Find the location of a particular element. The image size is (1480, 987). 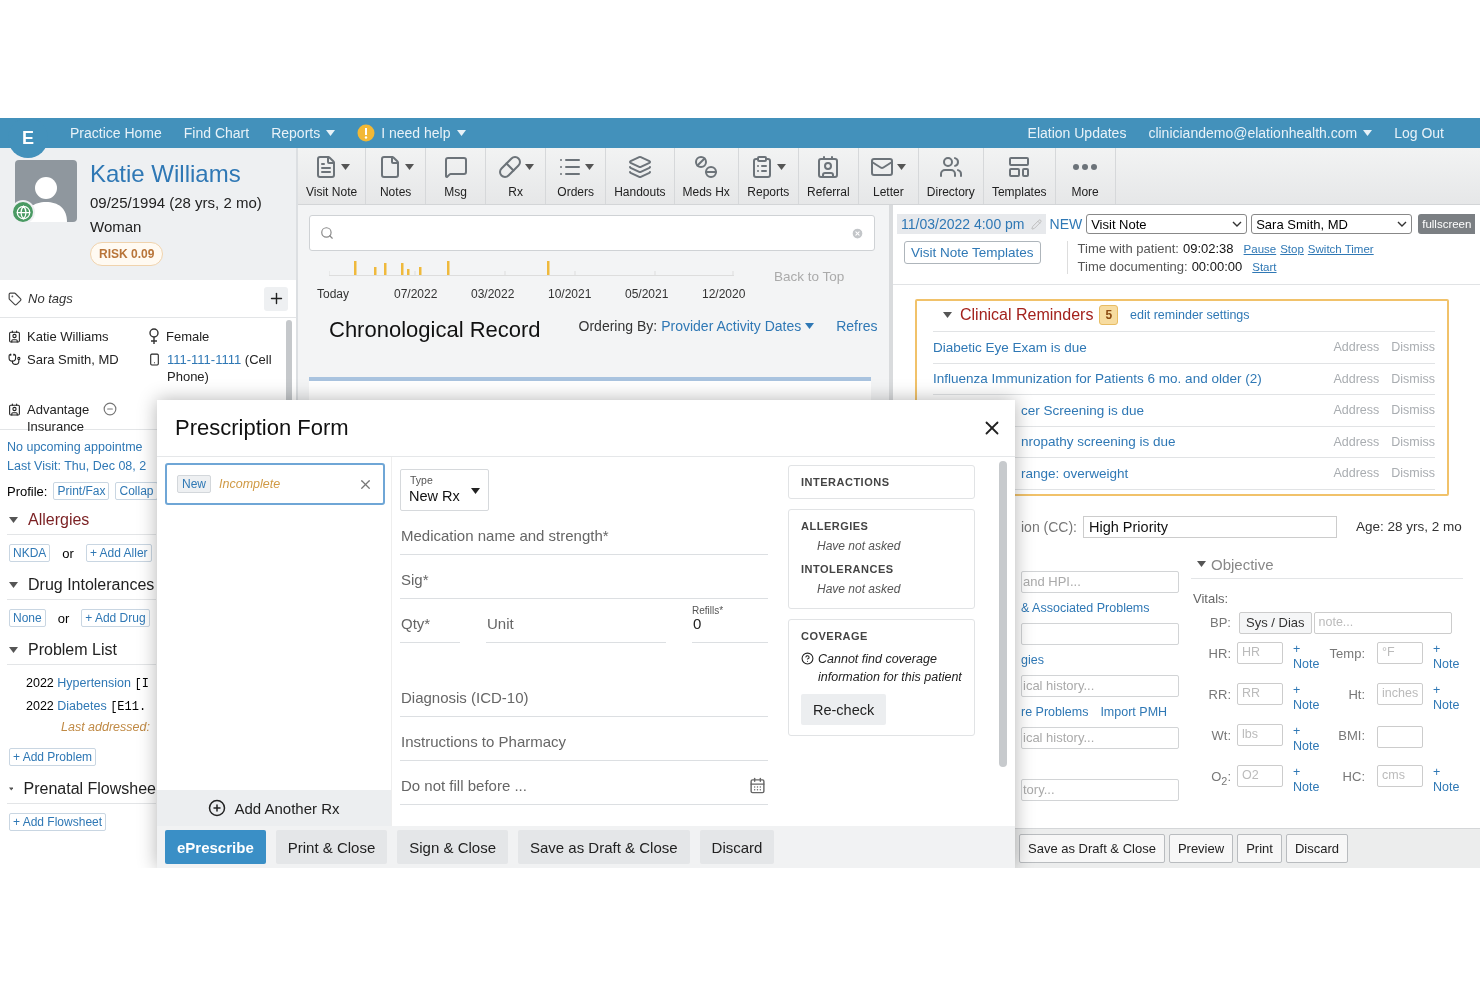

dialog-button: Sign & Close is located at coordinates (452, 847).